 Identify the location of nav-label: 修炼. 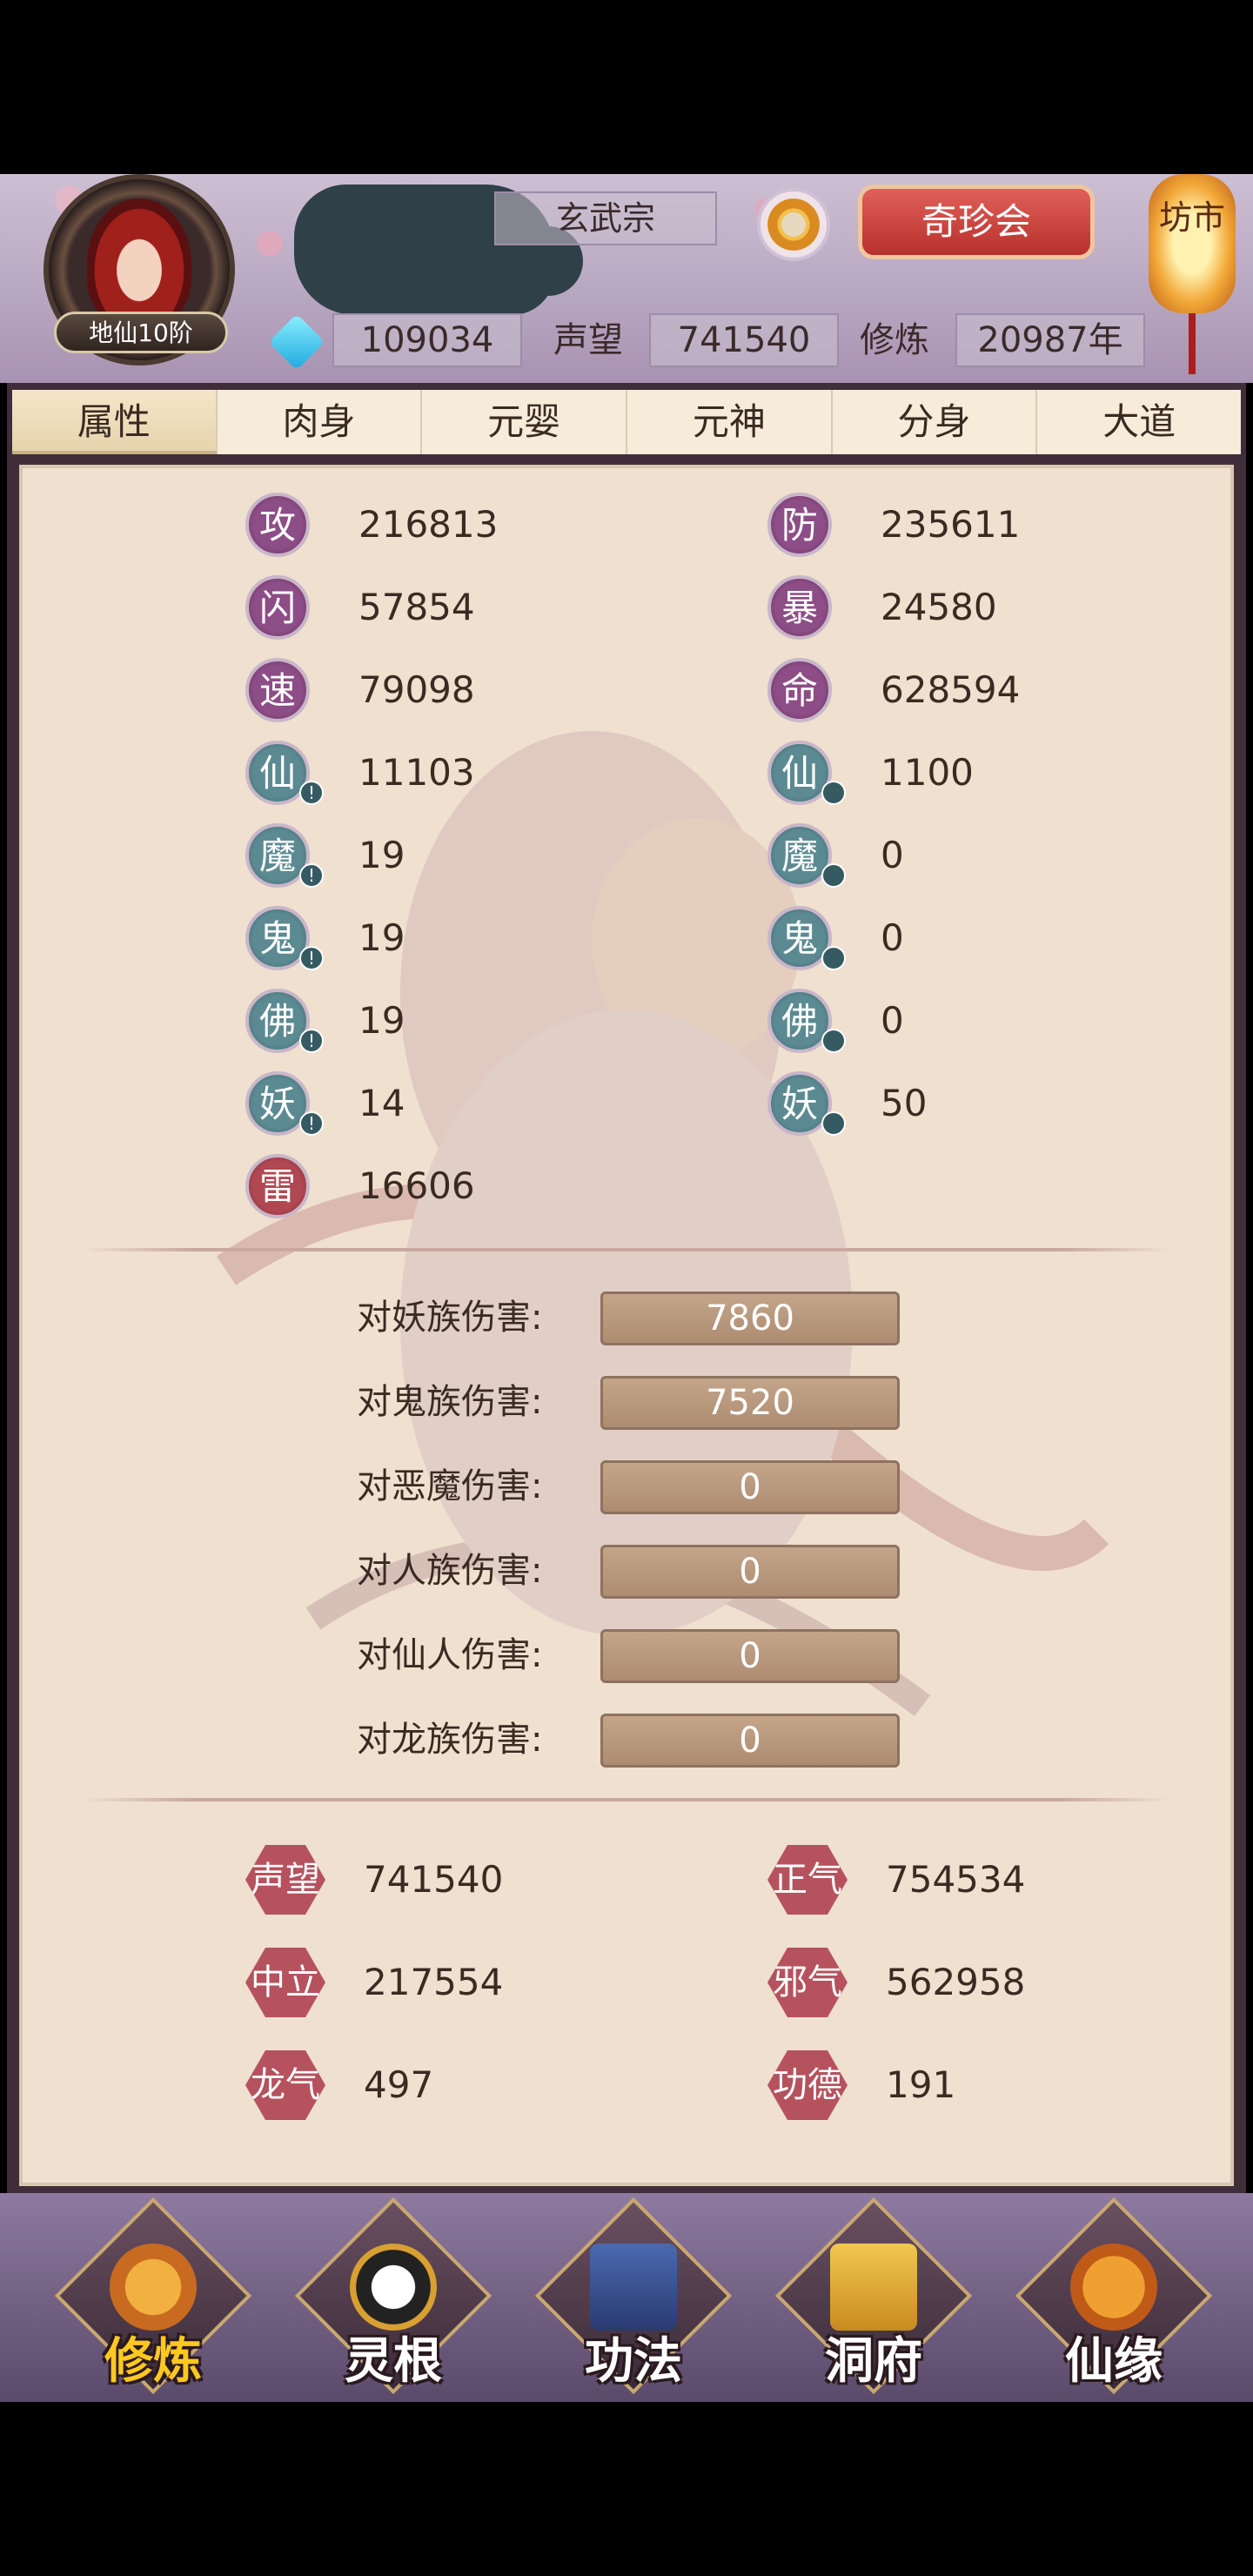
(153, 2362).